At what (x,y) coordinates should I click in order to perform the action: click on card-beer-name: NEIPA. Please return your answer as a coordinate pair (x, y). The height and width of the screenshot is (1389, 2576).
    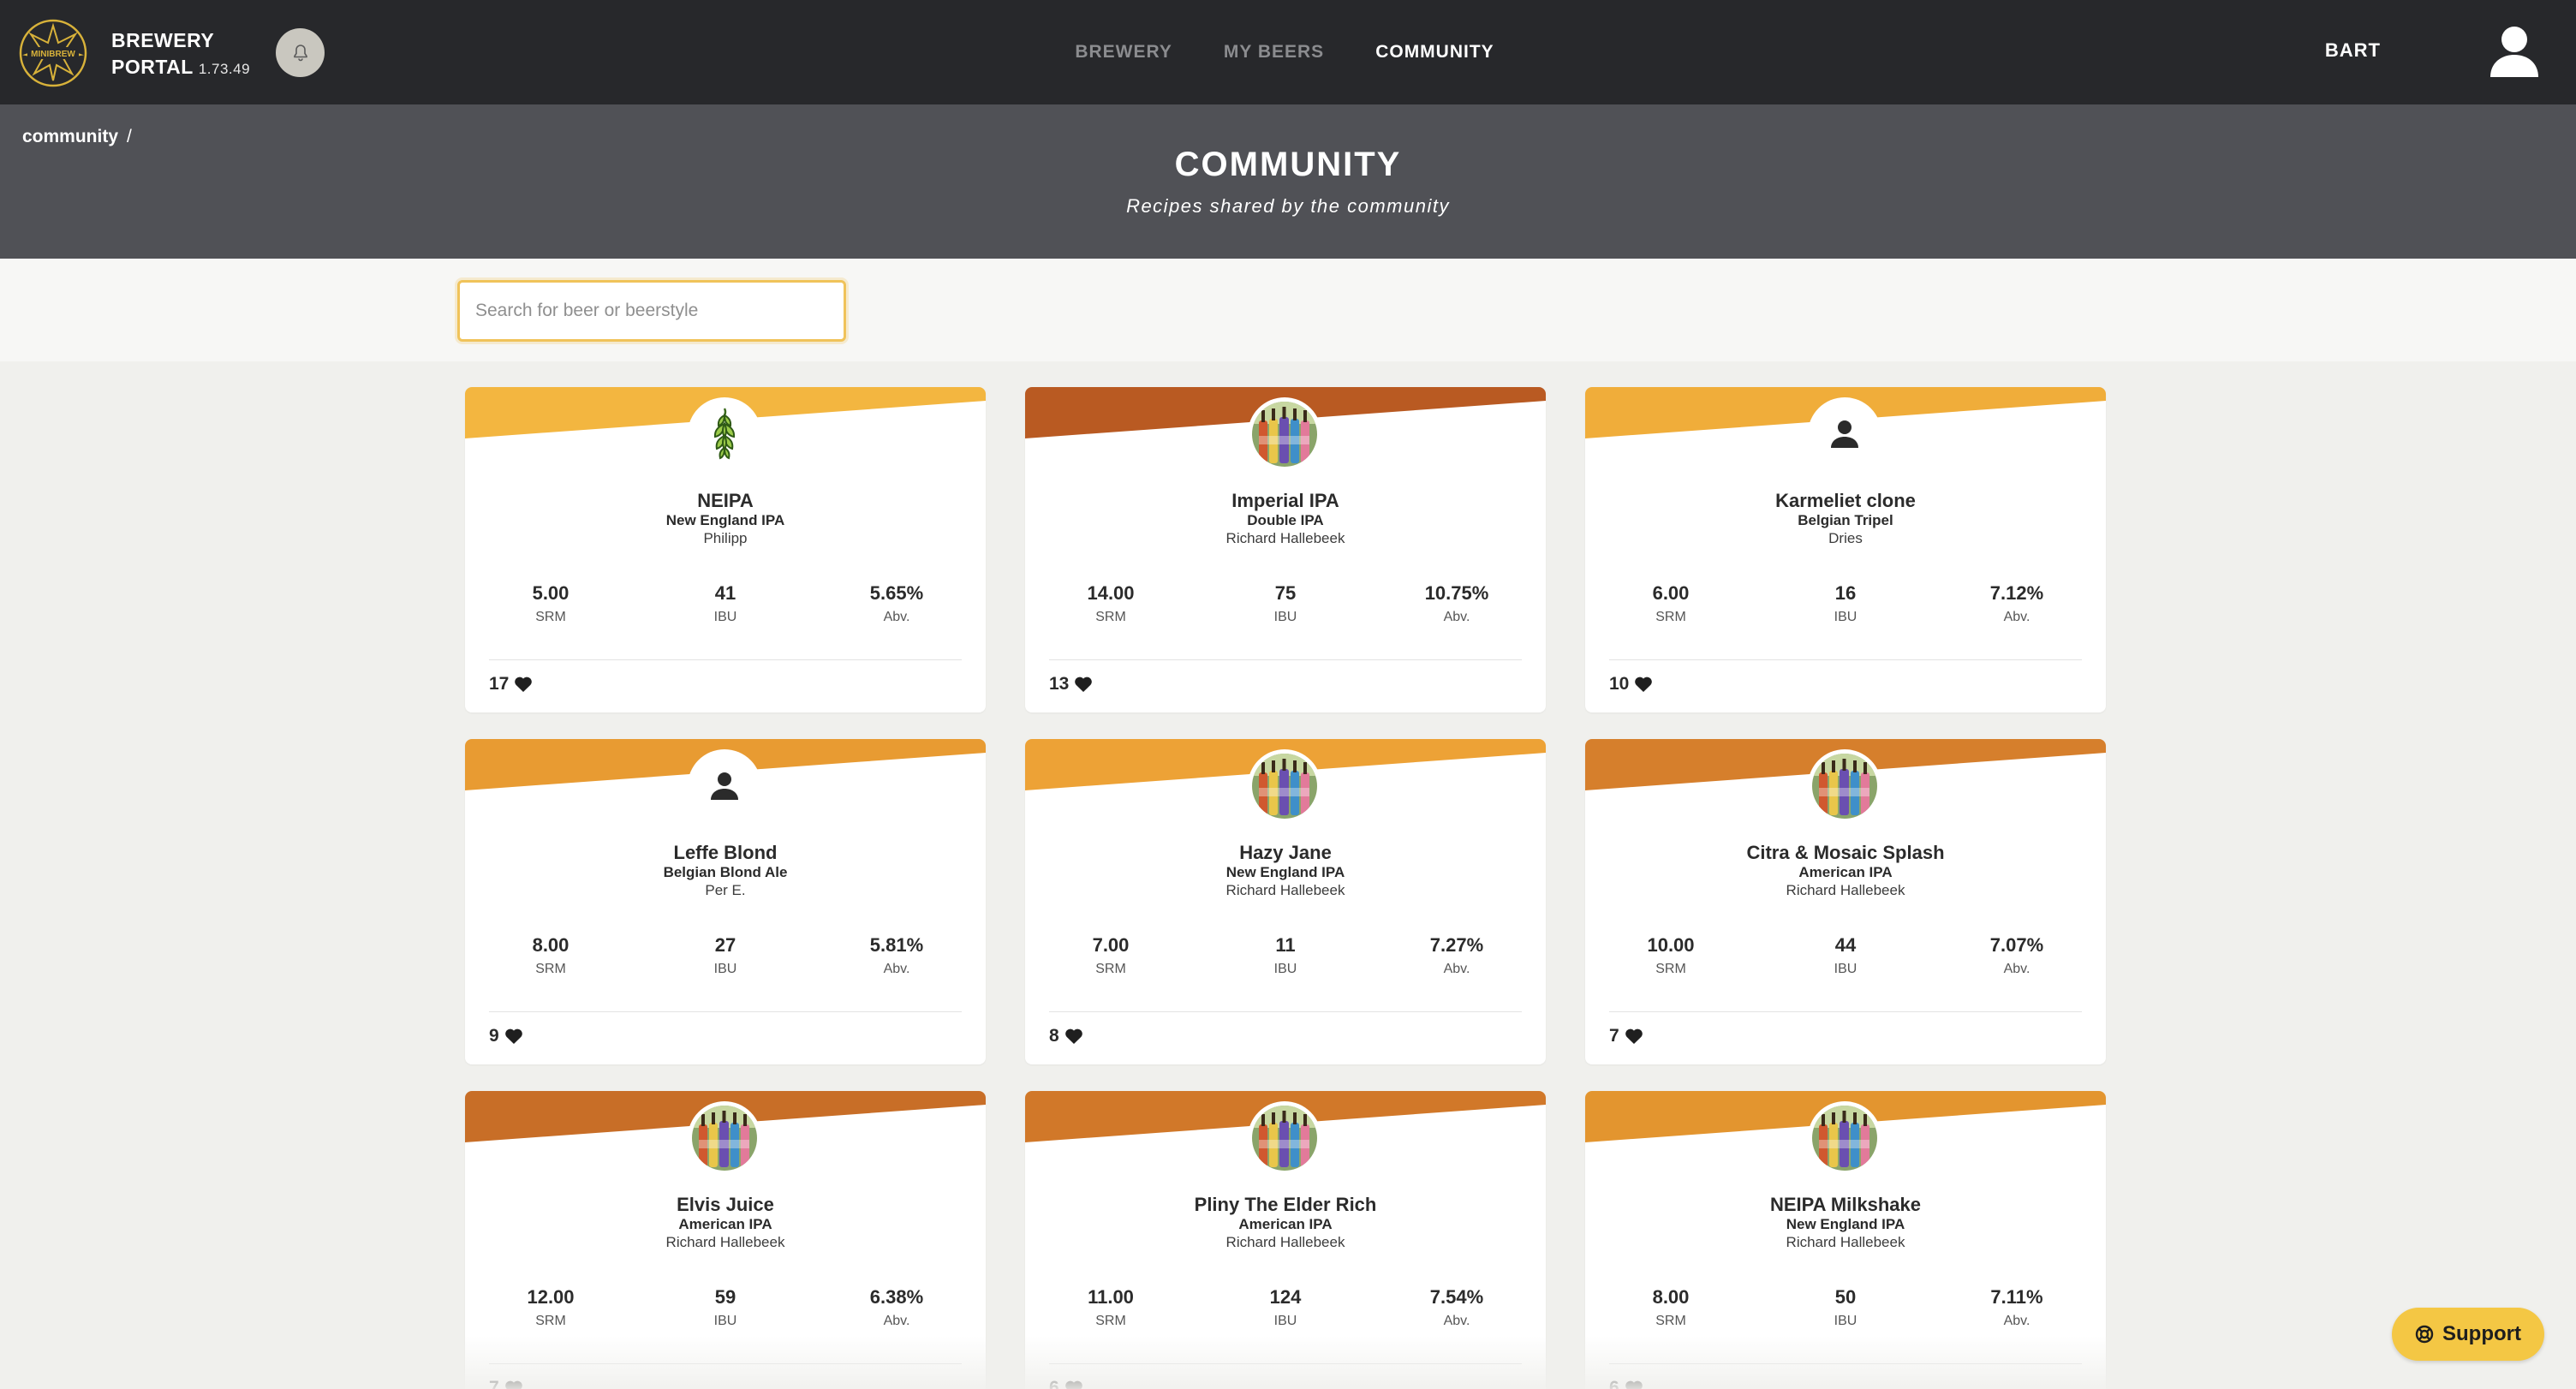
    Looking at the image, I should click on (726, 501).